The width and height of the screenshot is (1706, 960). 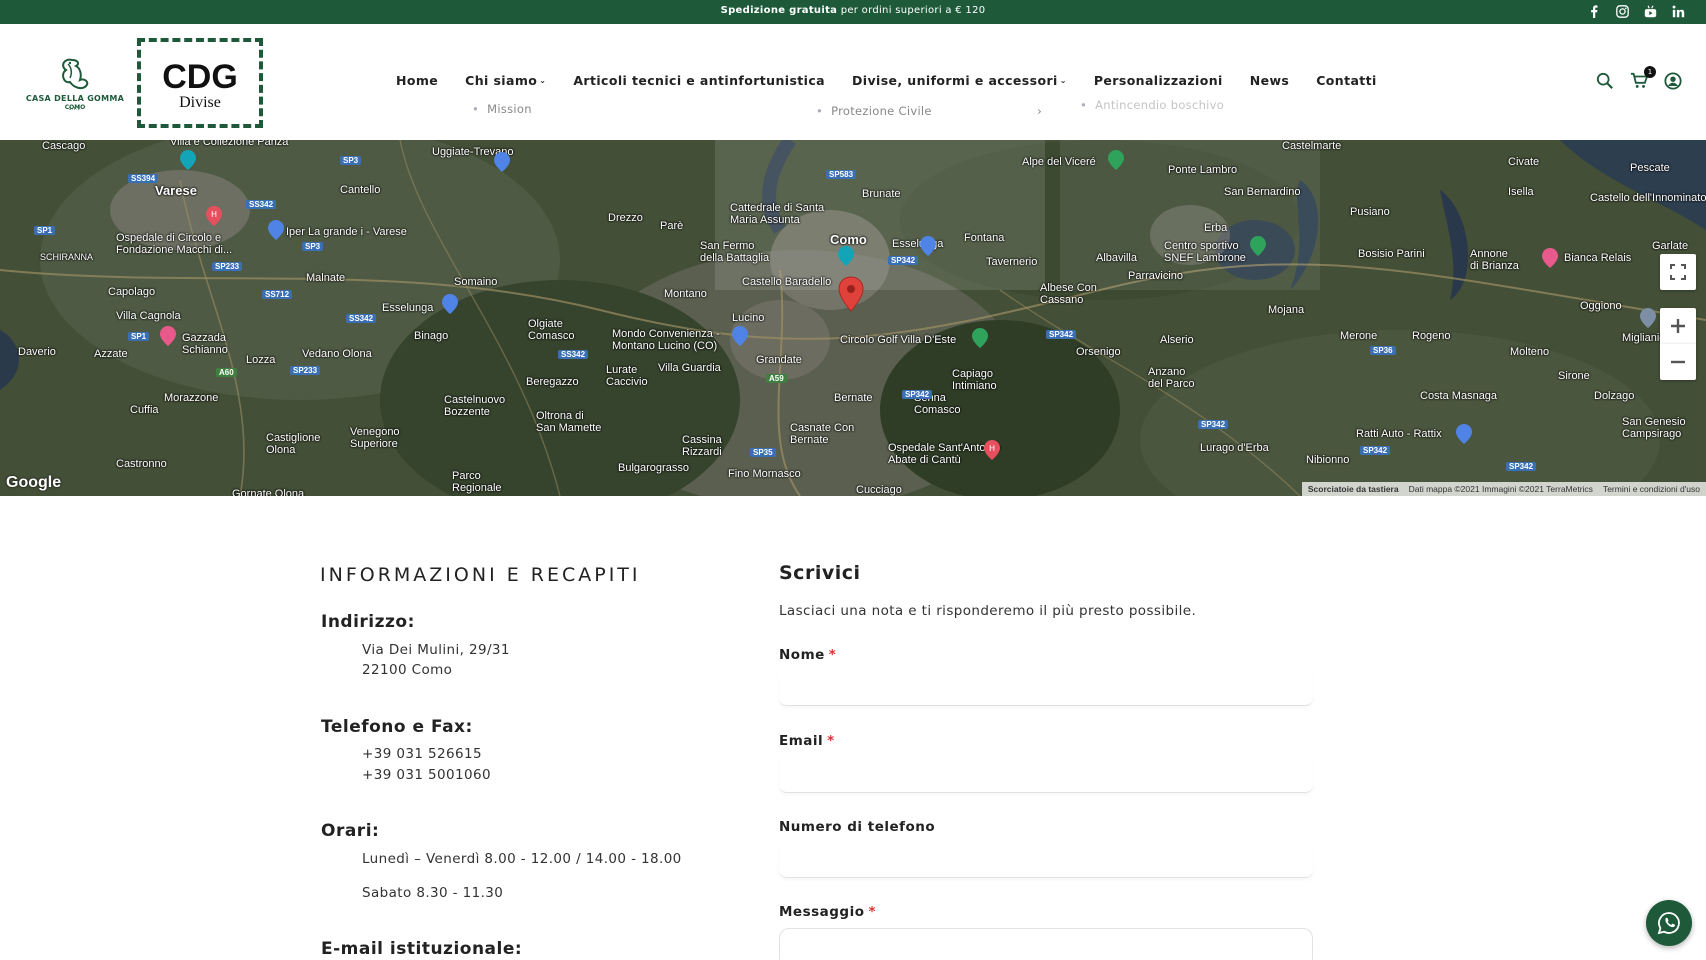 I want to click on nav-divise: Divise, uniformi e accessori ⌄, so click(x=959, y=80).